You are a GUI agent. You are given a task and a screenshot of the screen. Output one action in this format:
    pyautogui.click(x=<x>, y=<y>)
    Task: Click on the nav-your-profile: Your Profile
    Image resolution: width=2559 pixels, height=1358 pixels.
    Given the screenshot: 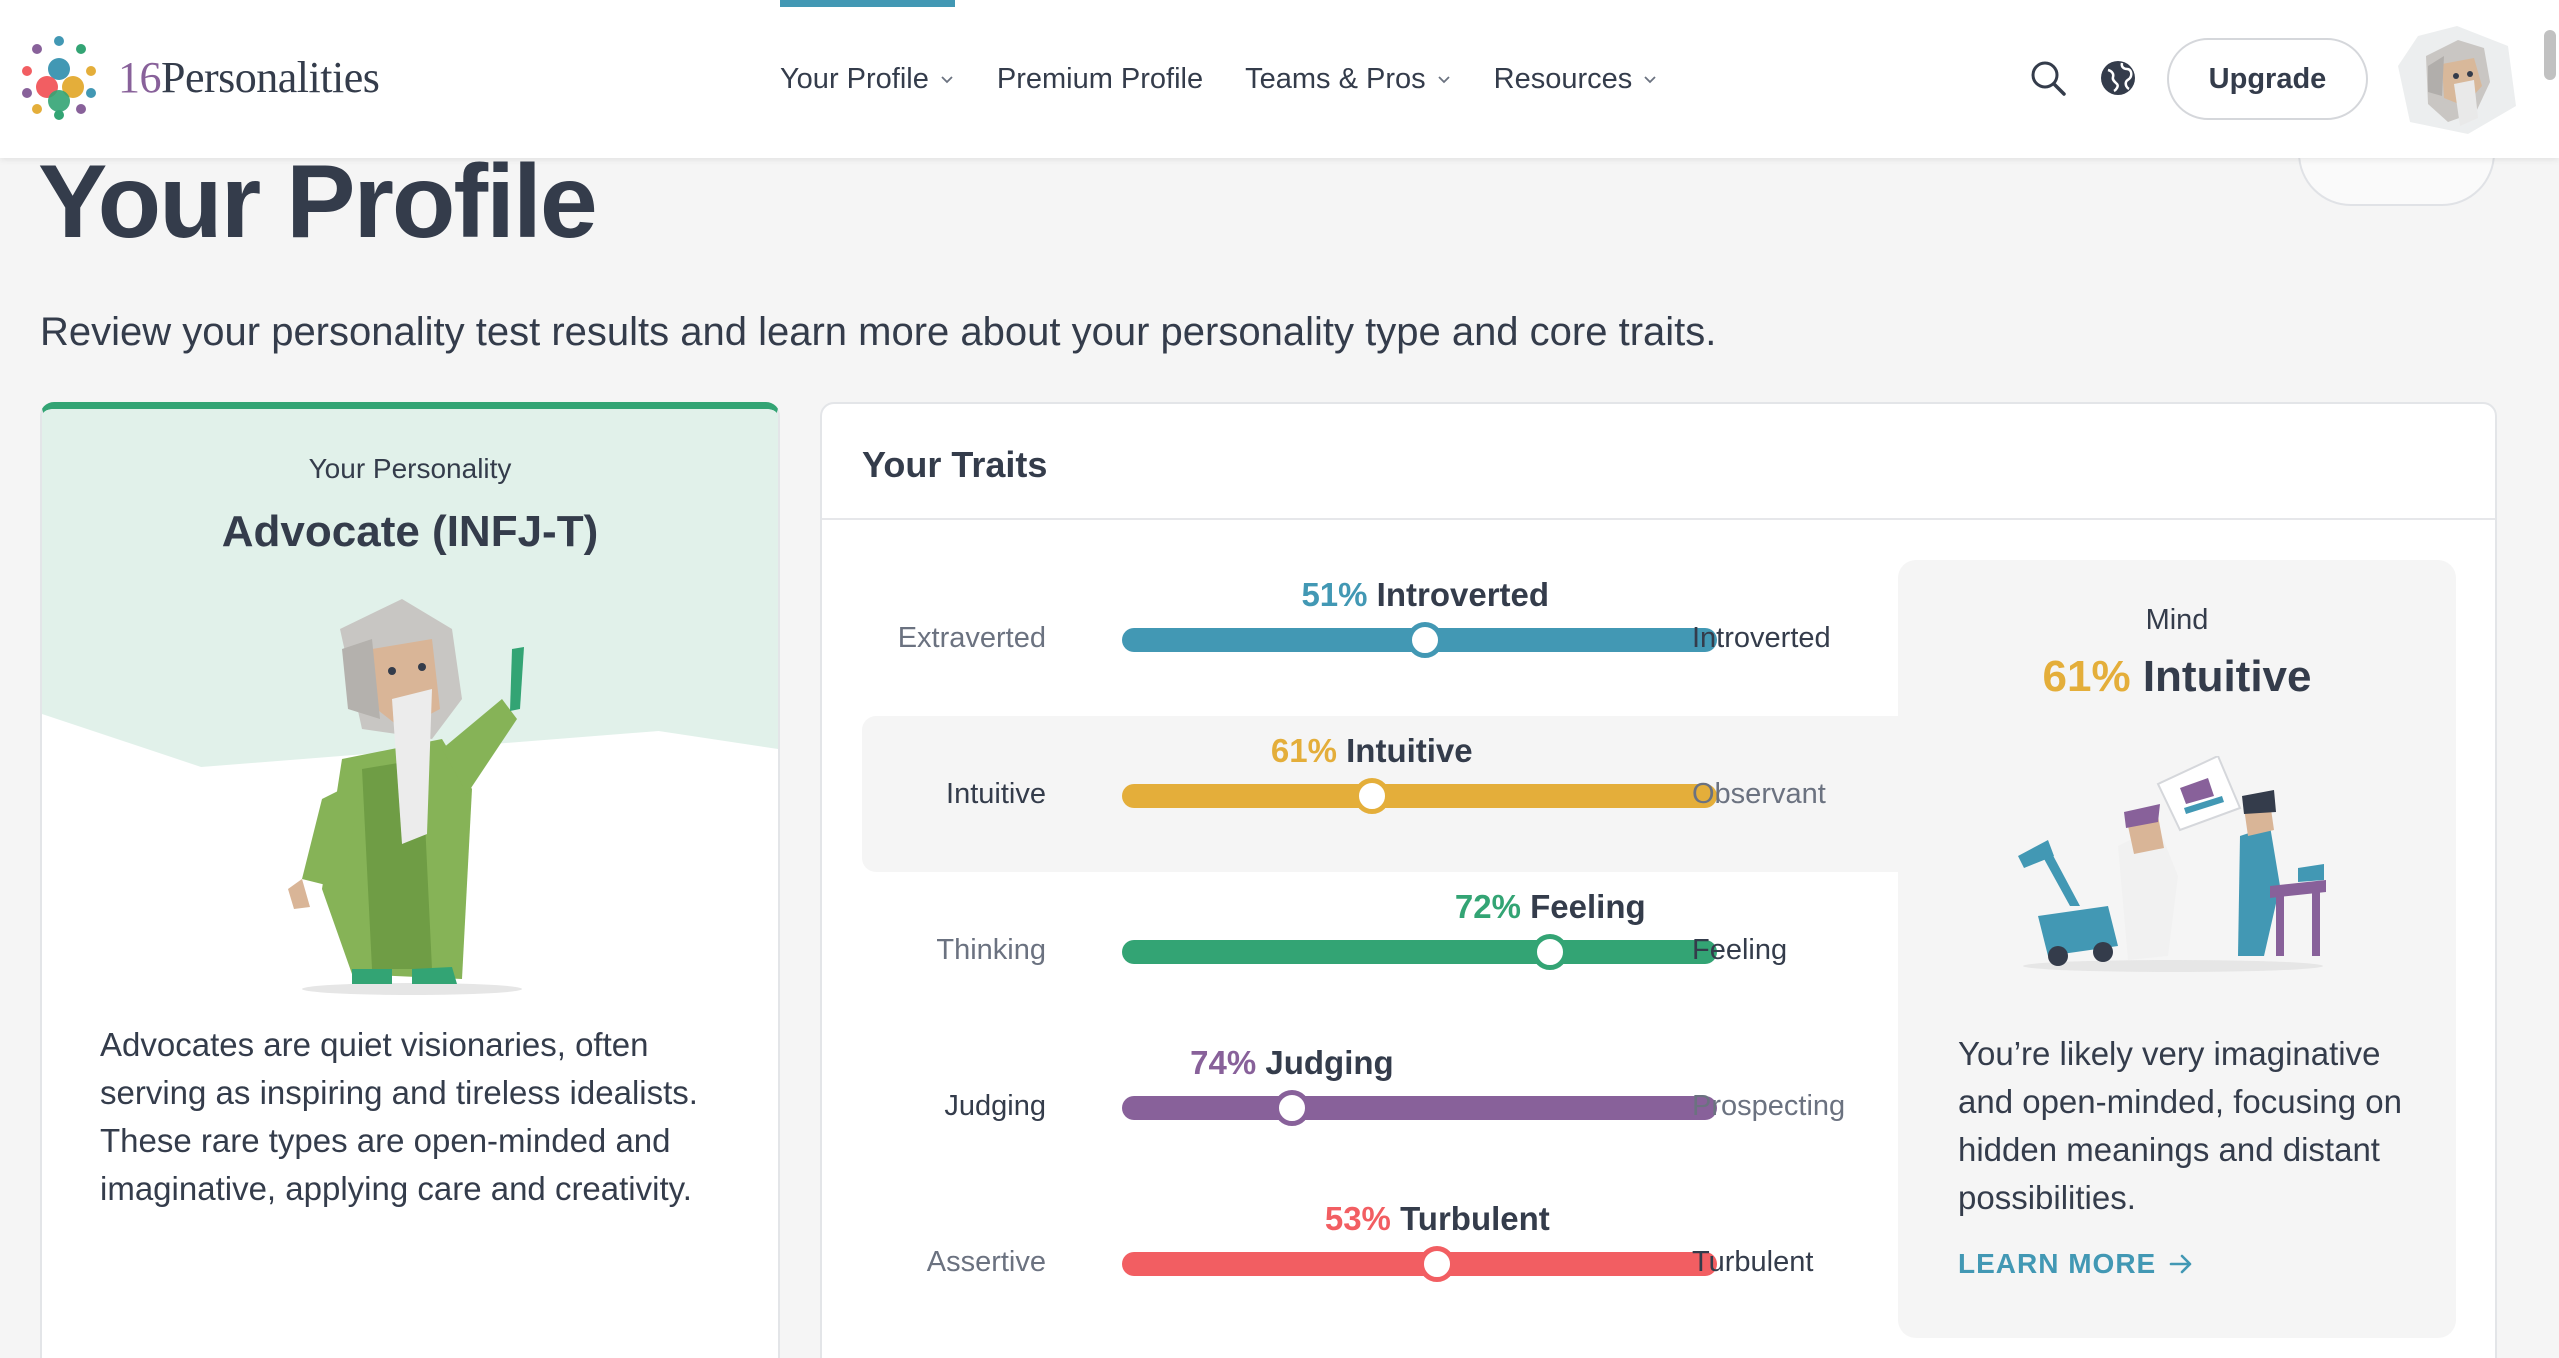 What is the action you would take?
    pyautogui.click(x=867, y=79)
    